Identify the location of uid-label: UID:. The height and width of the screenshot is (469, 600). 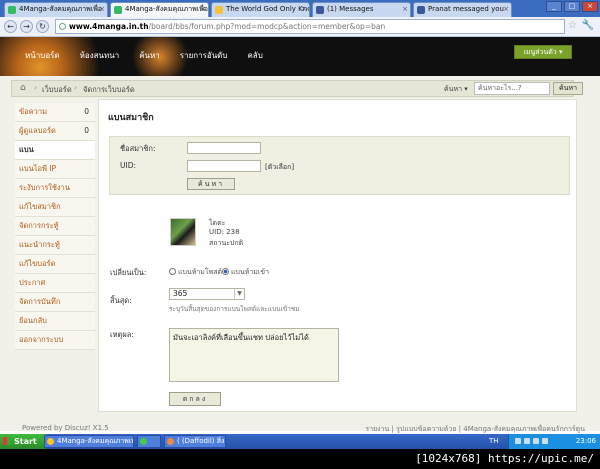
(128, 165).